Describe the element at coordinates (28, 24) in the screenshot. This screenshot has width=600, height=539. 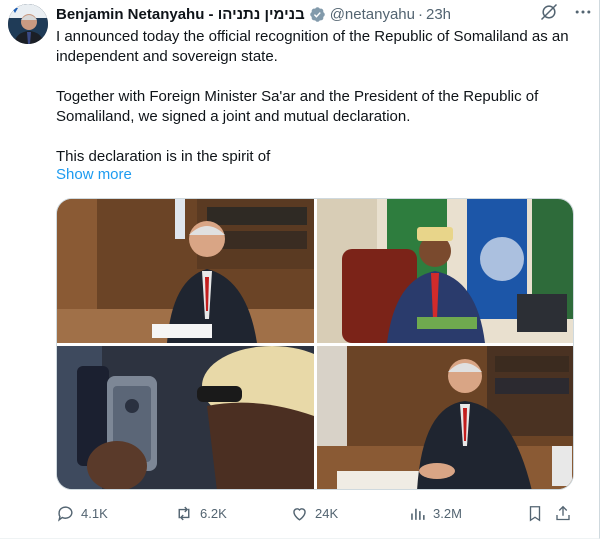
I see `author-avatar` at that location.